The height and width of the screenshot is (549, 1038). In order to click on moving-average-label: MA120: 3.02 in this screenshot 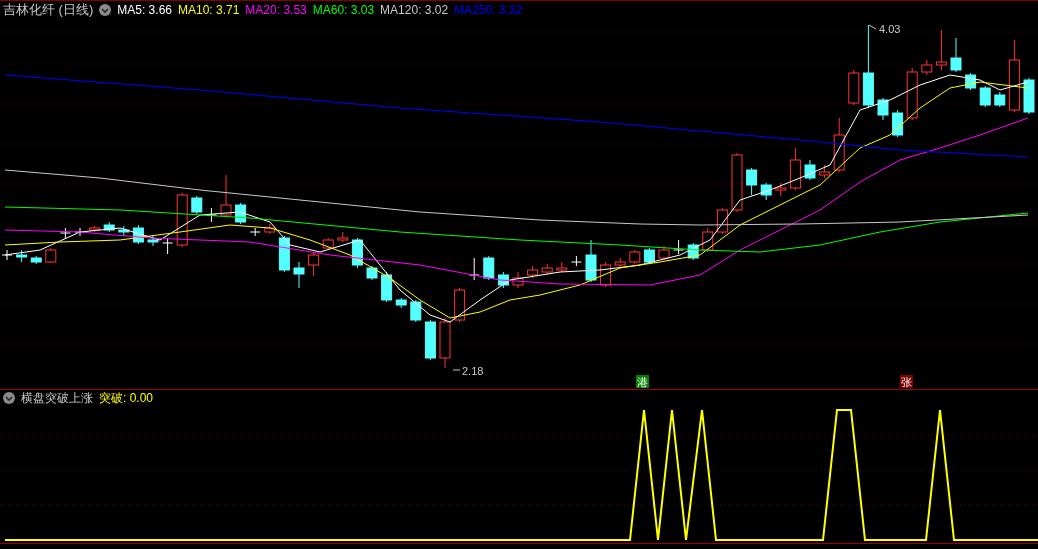, I will do `click(414, 10)`.